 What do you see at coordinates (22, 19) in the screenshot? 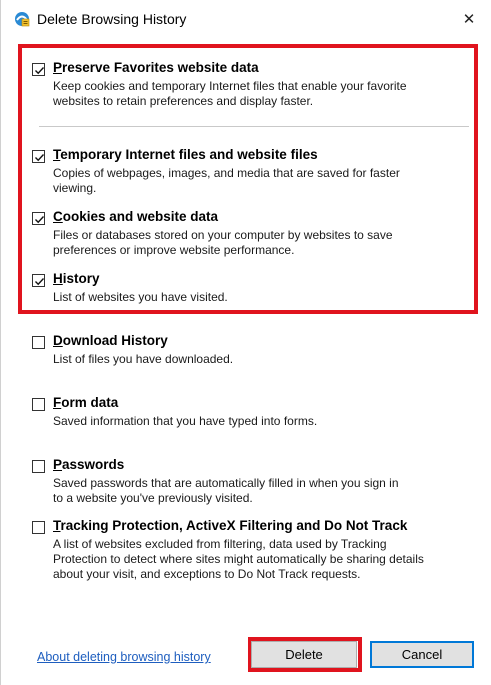
I see `internet-explorer-icon` at bounding box center [22, 19].